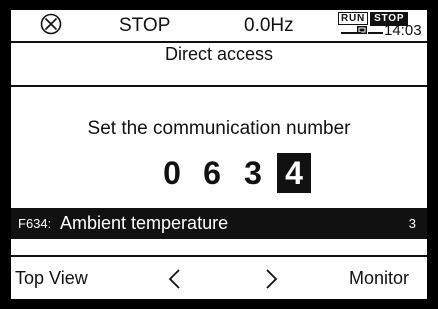 The image size is (438, 309). What do you see at coordinates (269, 25) in the screenshot?
I see `output-frequency: 0.0Hz` at bounding box center [269, 25].